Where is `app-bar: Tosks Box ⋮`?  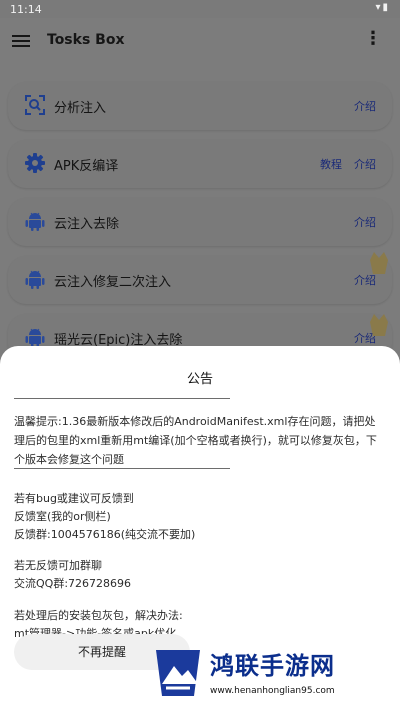 app-bar: Tosks Box ⋮ is located at coordinates (200, 42).